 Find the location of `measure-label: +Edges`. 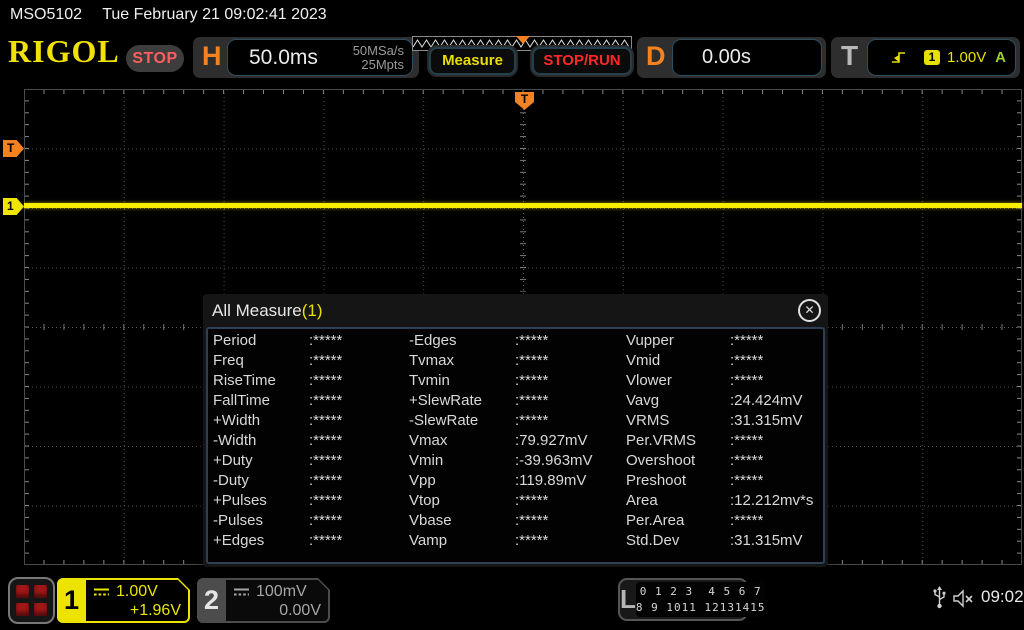

measure-label: +Edges is located at coordinates (239, 540).